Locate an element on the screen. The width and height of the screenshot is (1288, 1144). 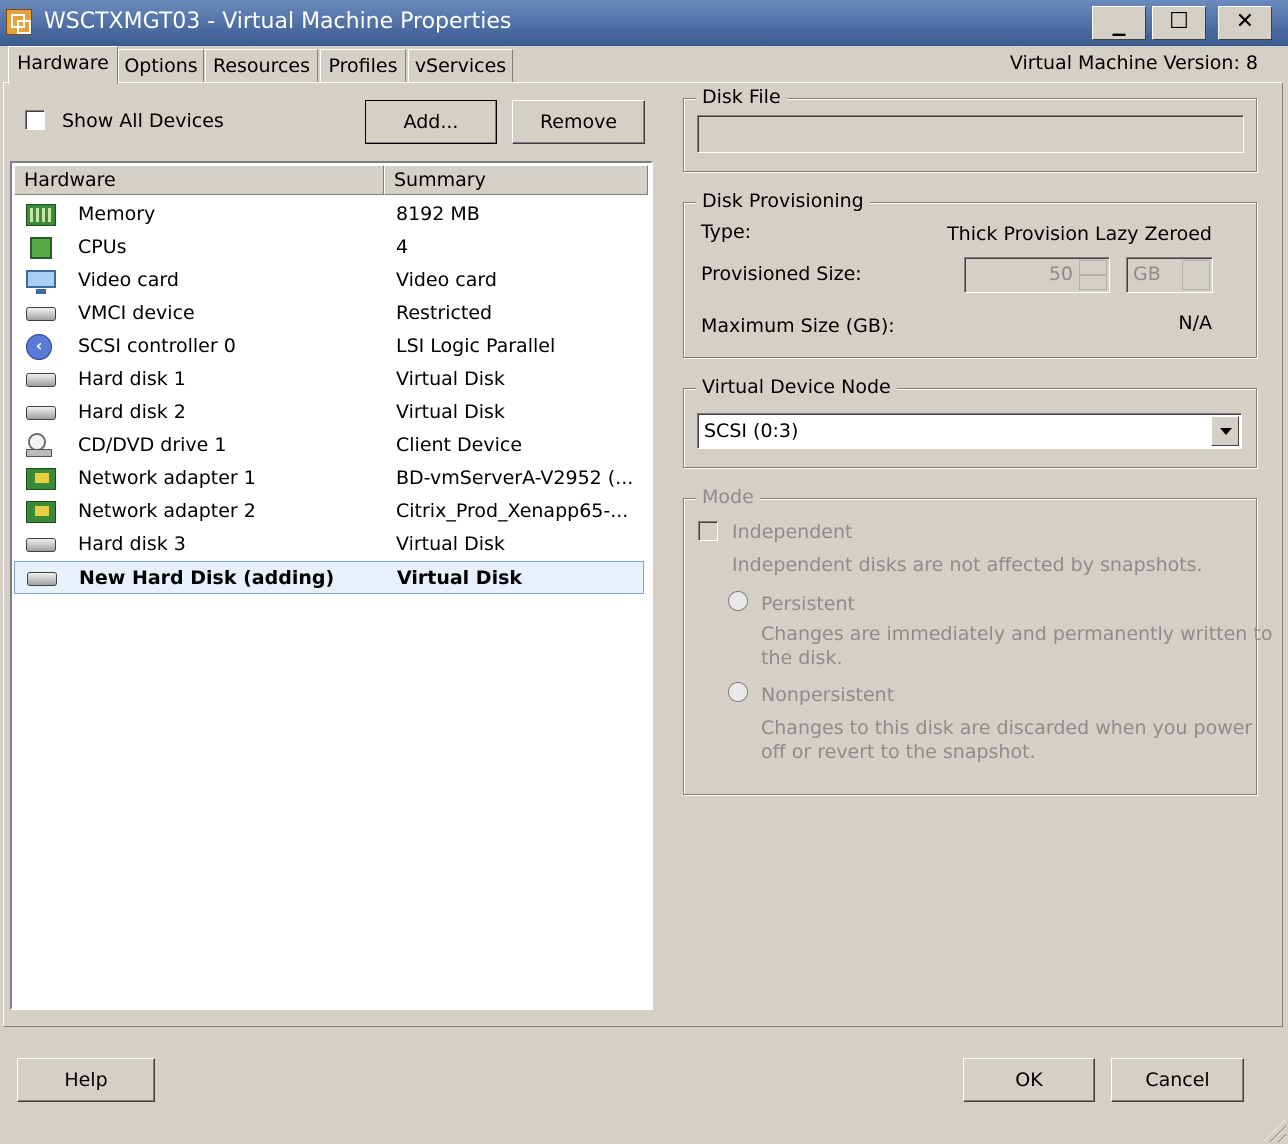
independent-checkbox is located at coordinates (708, 531).